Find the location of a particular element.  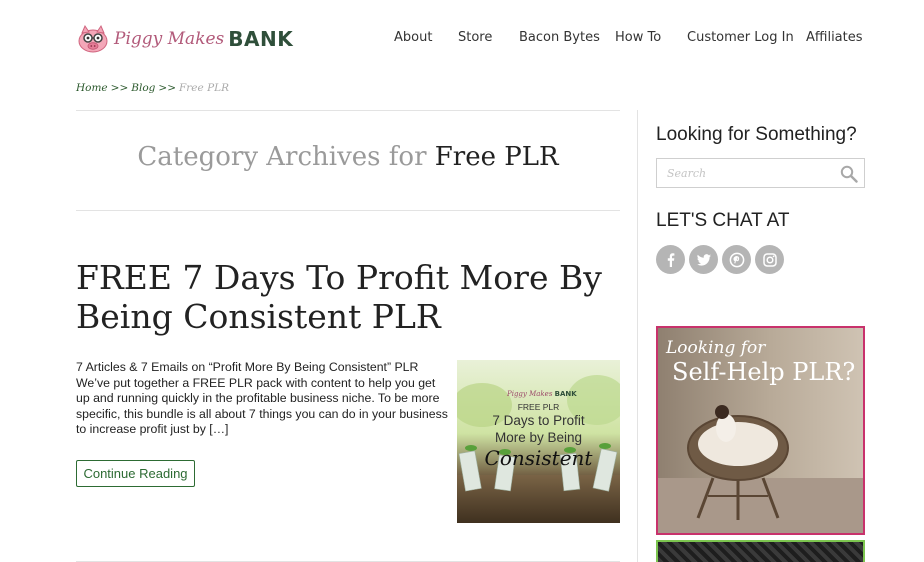

continue-reading-button: Continue Reading is located at coordinates (135, 473).